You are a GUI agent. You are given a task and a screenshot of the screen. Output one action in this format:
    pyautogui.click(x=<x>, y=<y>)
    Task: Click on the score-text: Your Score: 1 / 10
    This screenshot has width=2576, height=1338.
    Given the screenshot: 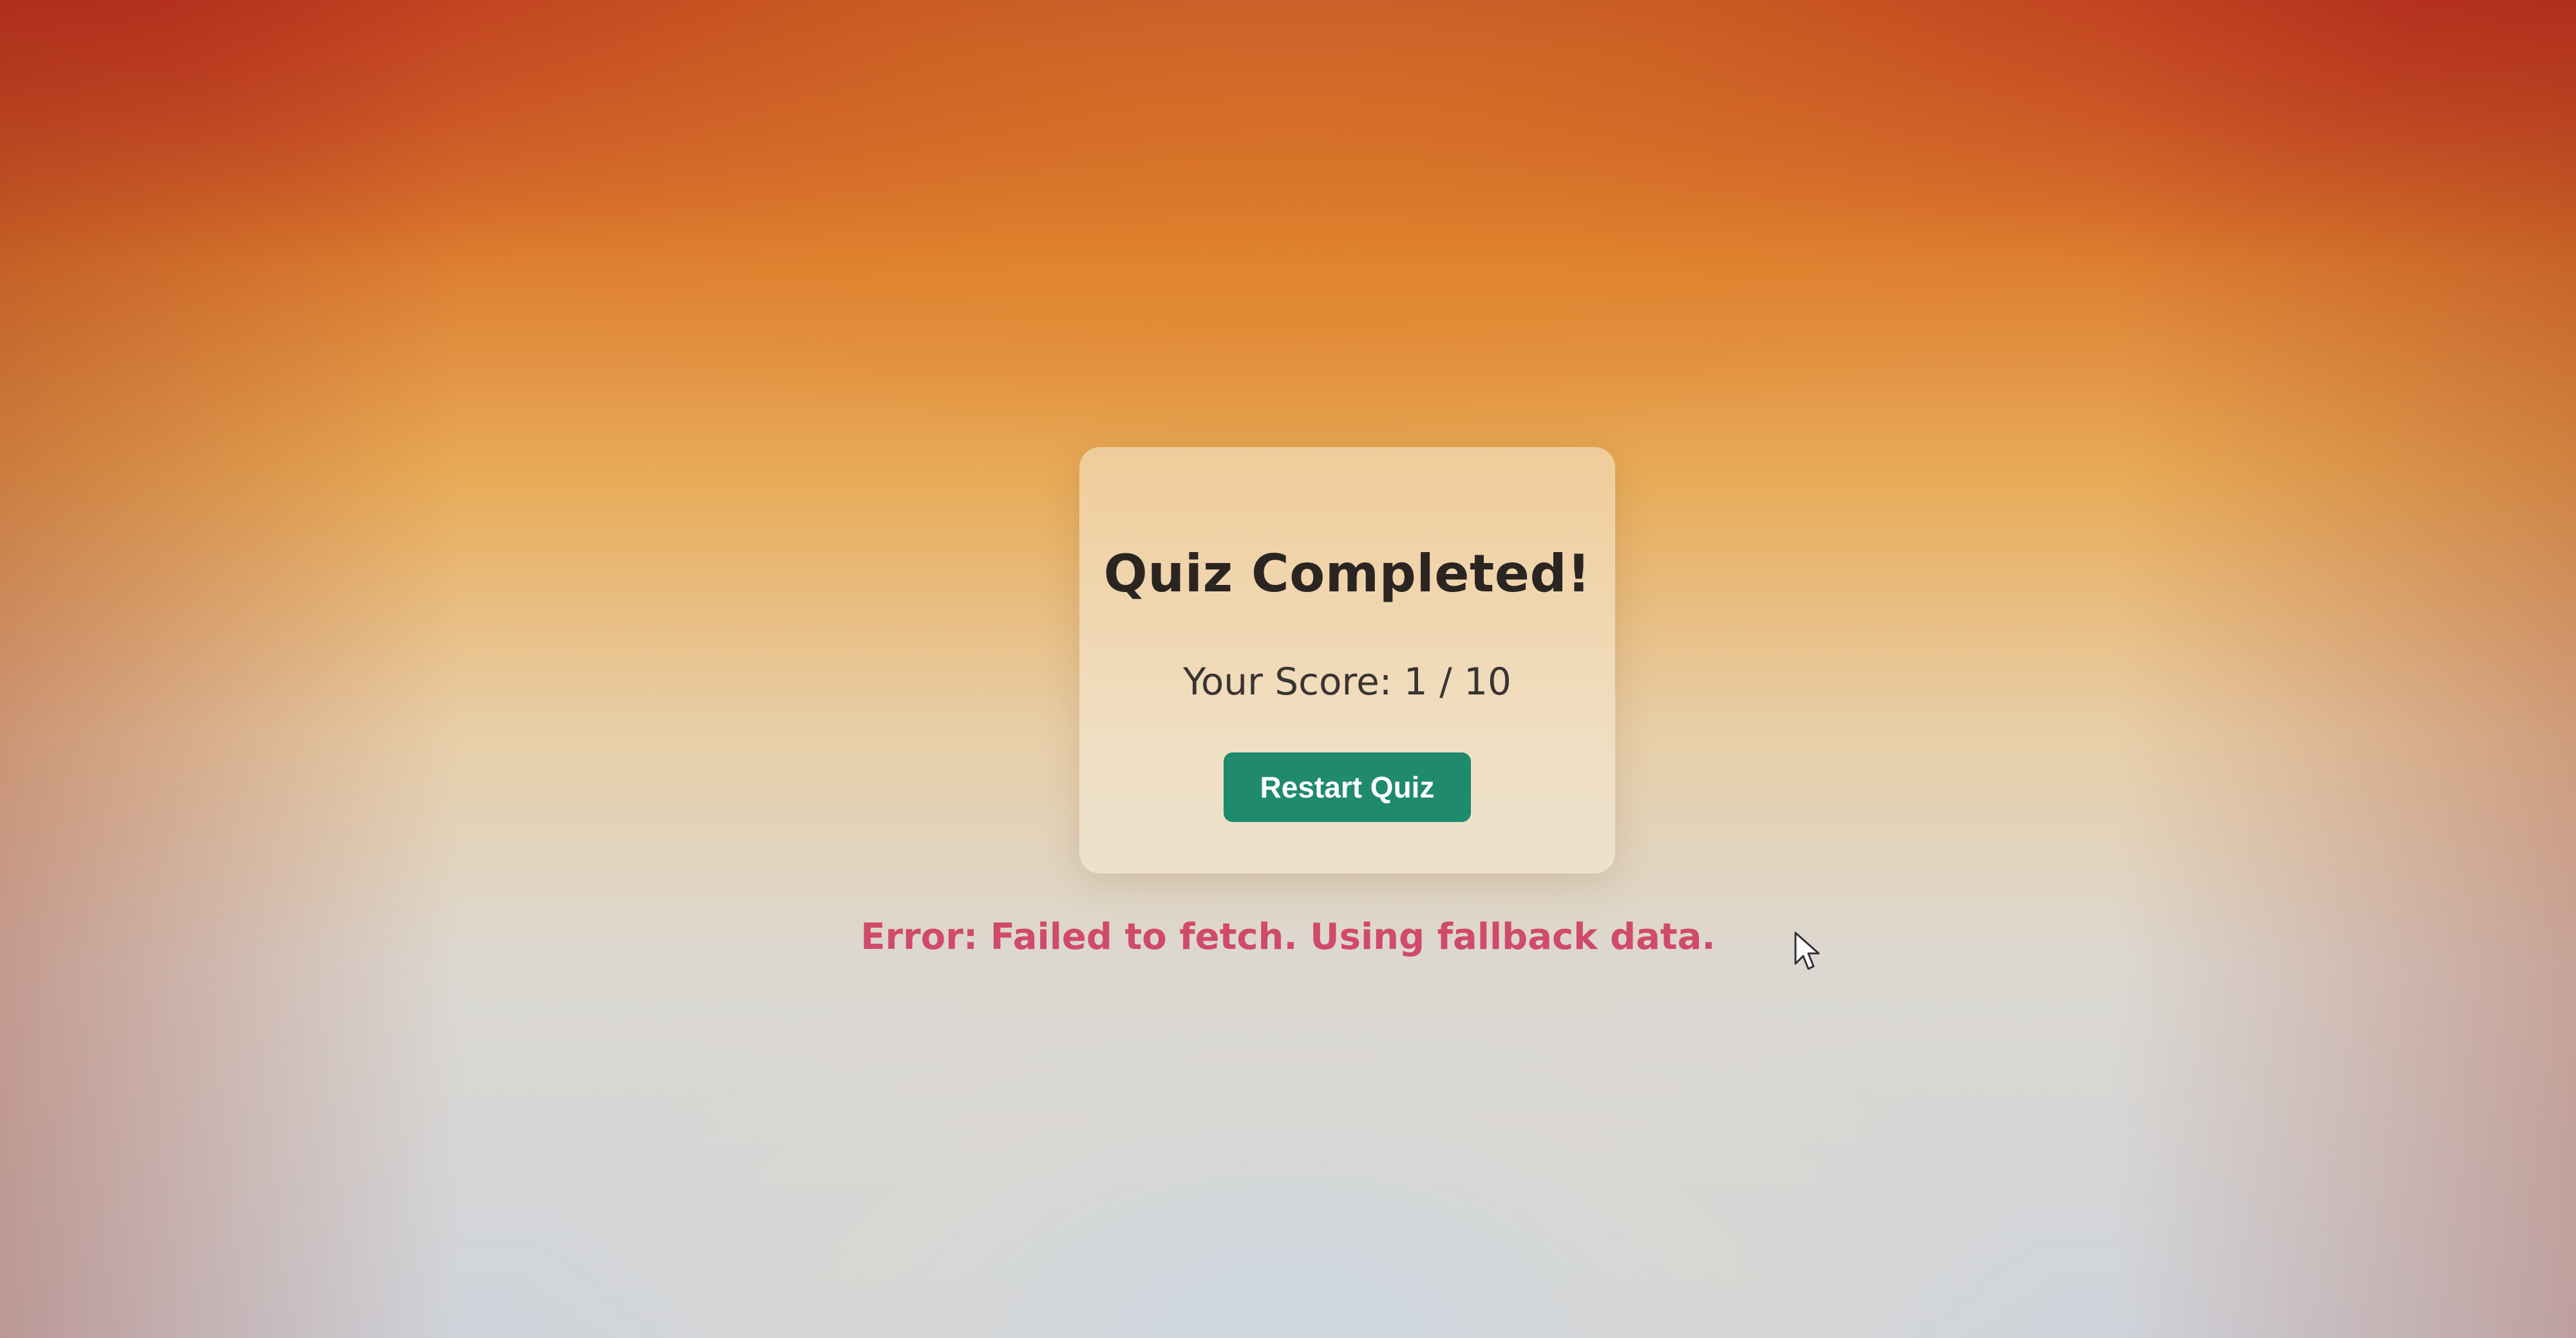 What is the action you would take?
    pyautogui.click(x=1347, y=681)
    